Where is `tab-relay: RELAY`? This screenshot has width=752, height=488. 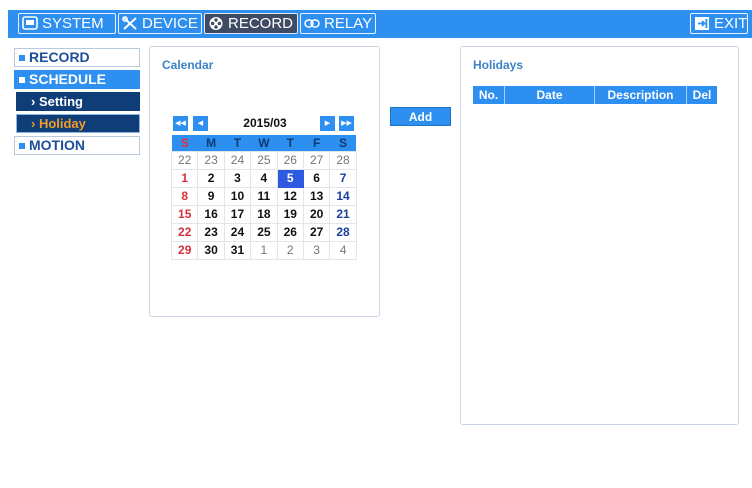
tab-relay: RELAY is located at coordinates (338, 23).